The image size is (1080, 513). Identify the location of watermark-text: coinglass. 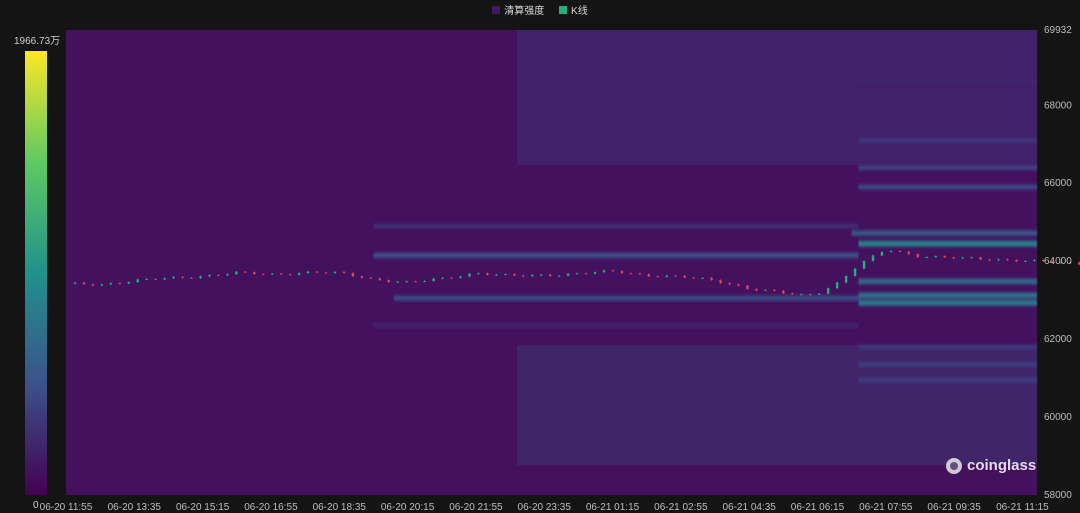
(1002, 465).